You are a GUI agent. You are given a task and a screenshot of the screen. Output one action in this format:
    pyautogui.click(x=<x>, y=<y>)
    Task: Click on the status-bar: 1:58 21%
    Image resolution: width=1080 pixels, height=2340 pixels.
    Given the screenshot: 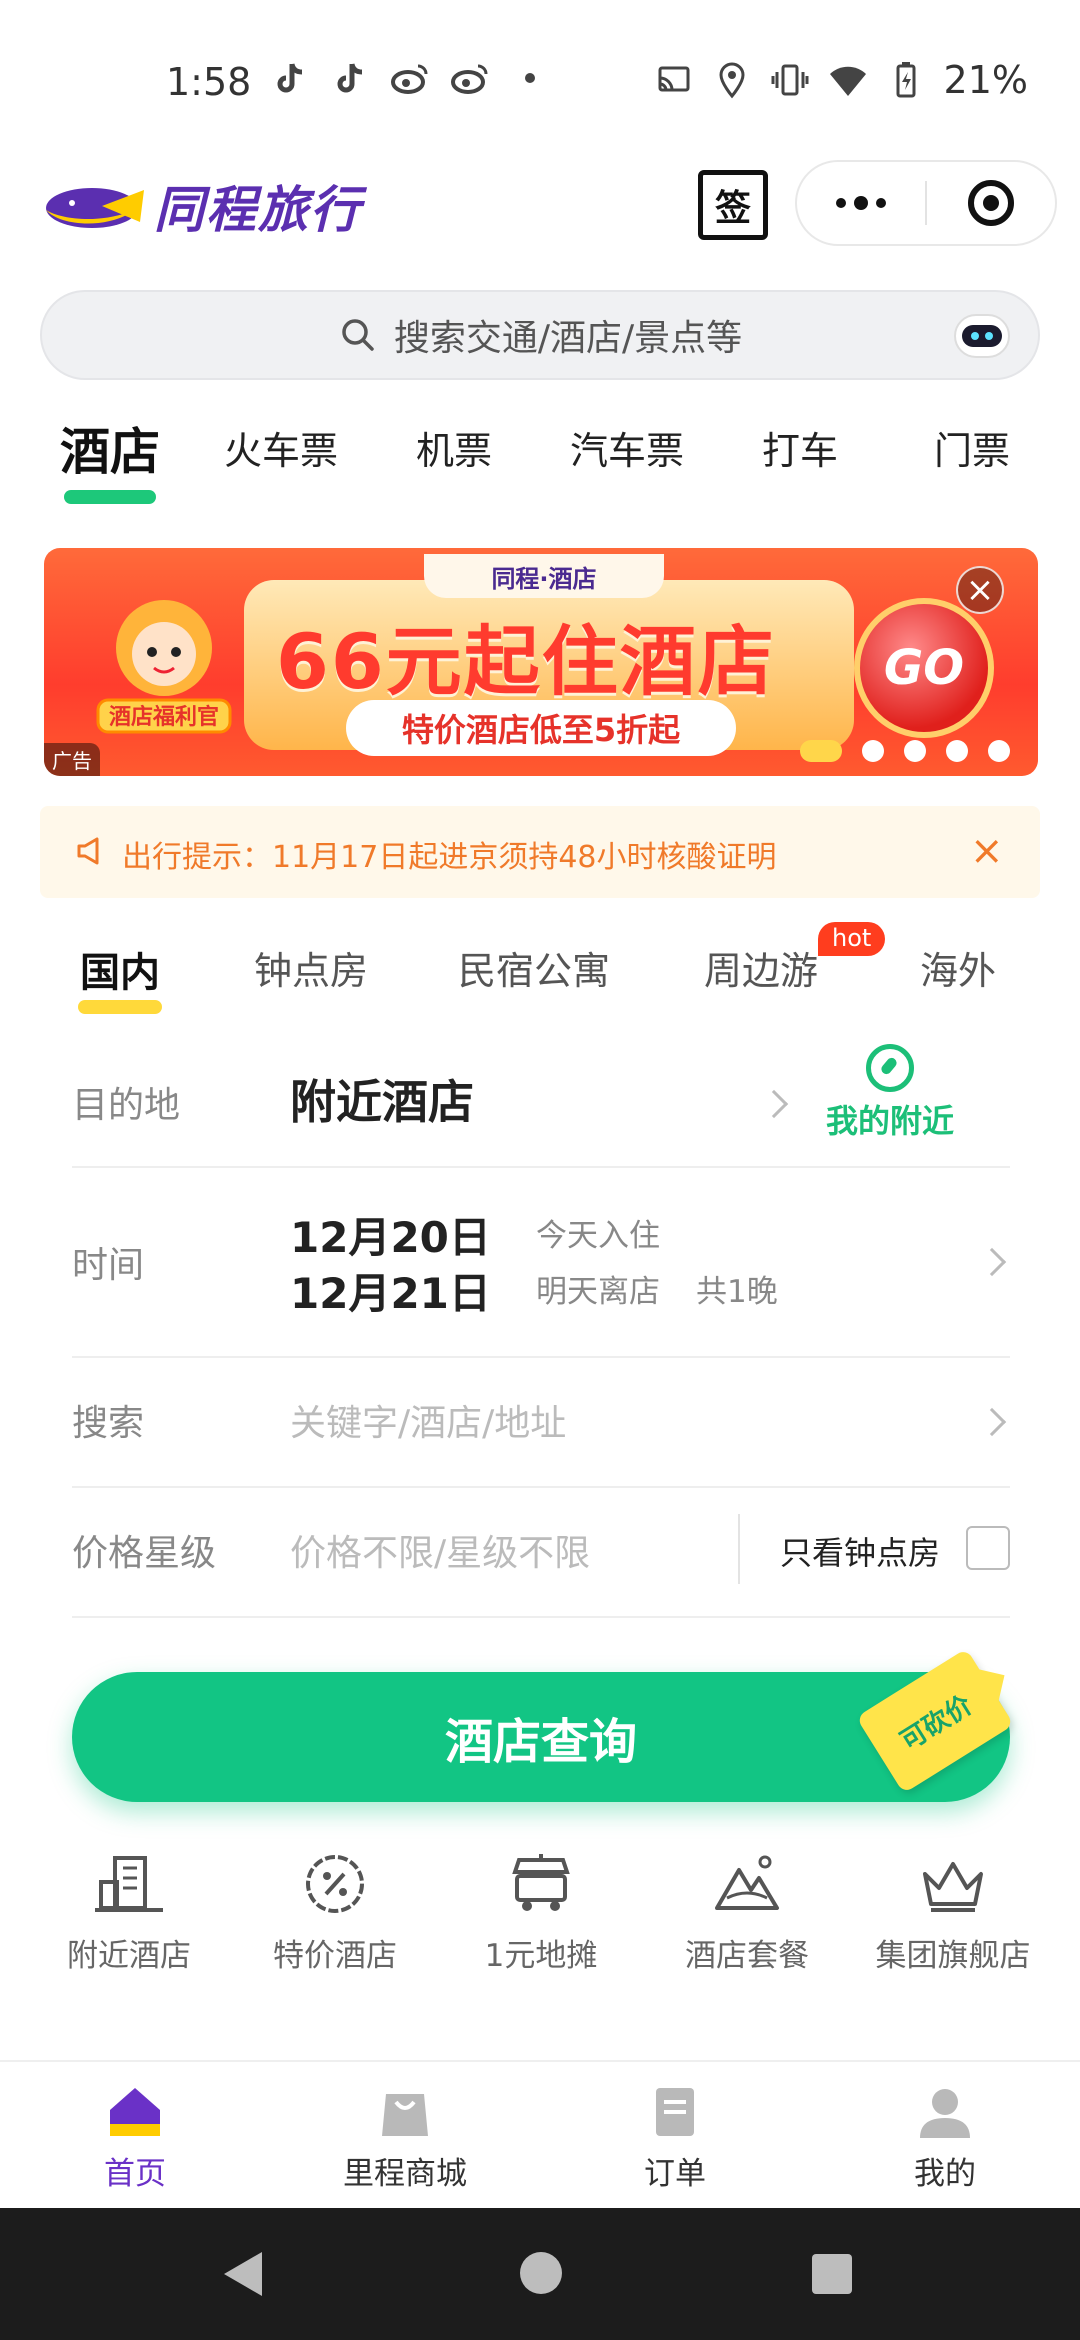 What is the action you would take?
    pyautogui.click(x=540, y=80)
    